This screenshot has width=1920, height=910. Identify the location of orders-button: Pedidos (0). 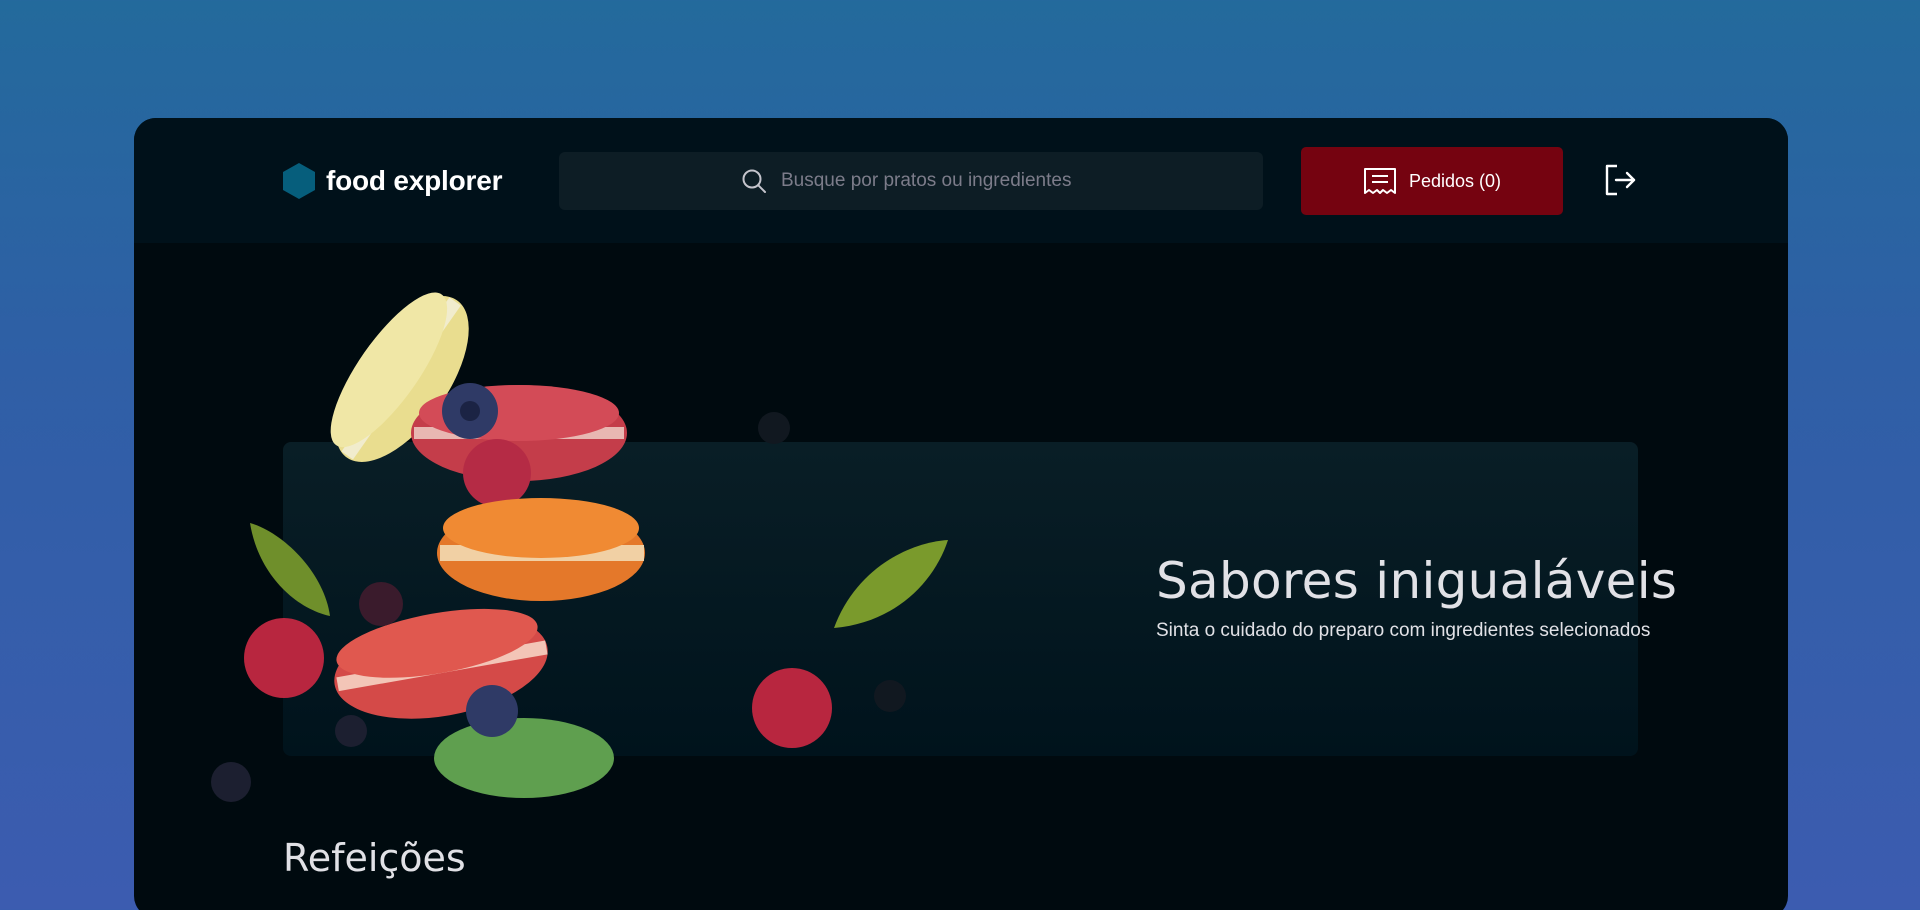
(1432, 181).